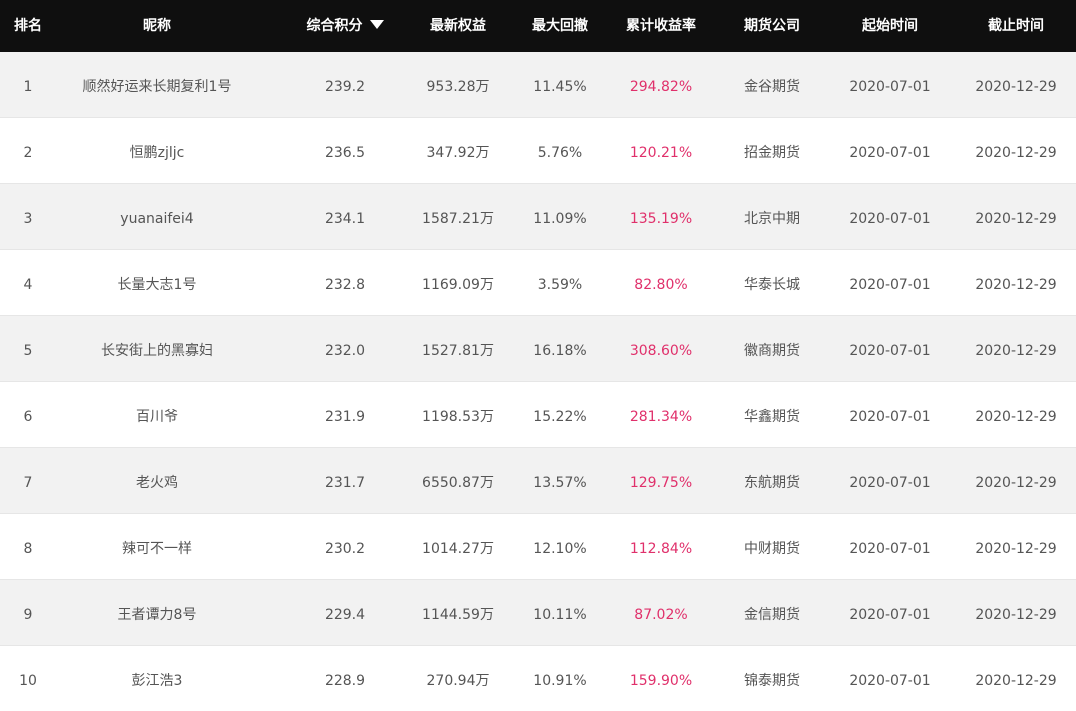  Describe the element at coordinates (376, 24) in the screenshot. I see `sort-descending-icon` at that location.